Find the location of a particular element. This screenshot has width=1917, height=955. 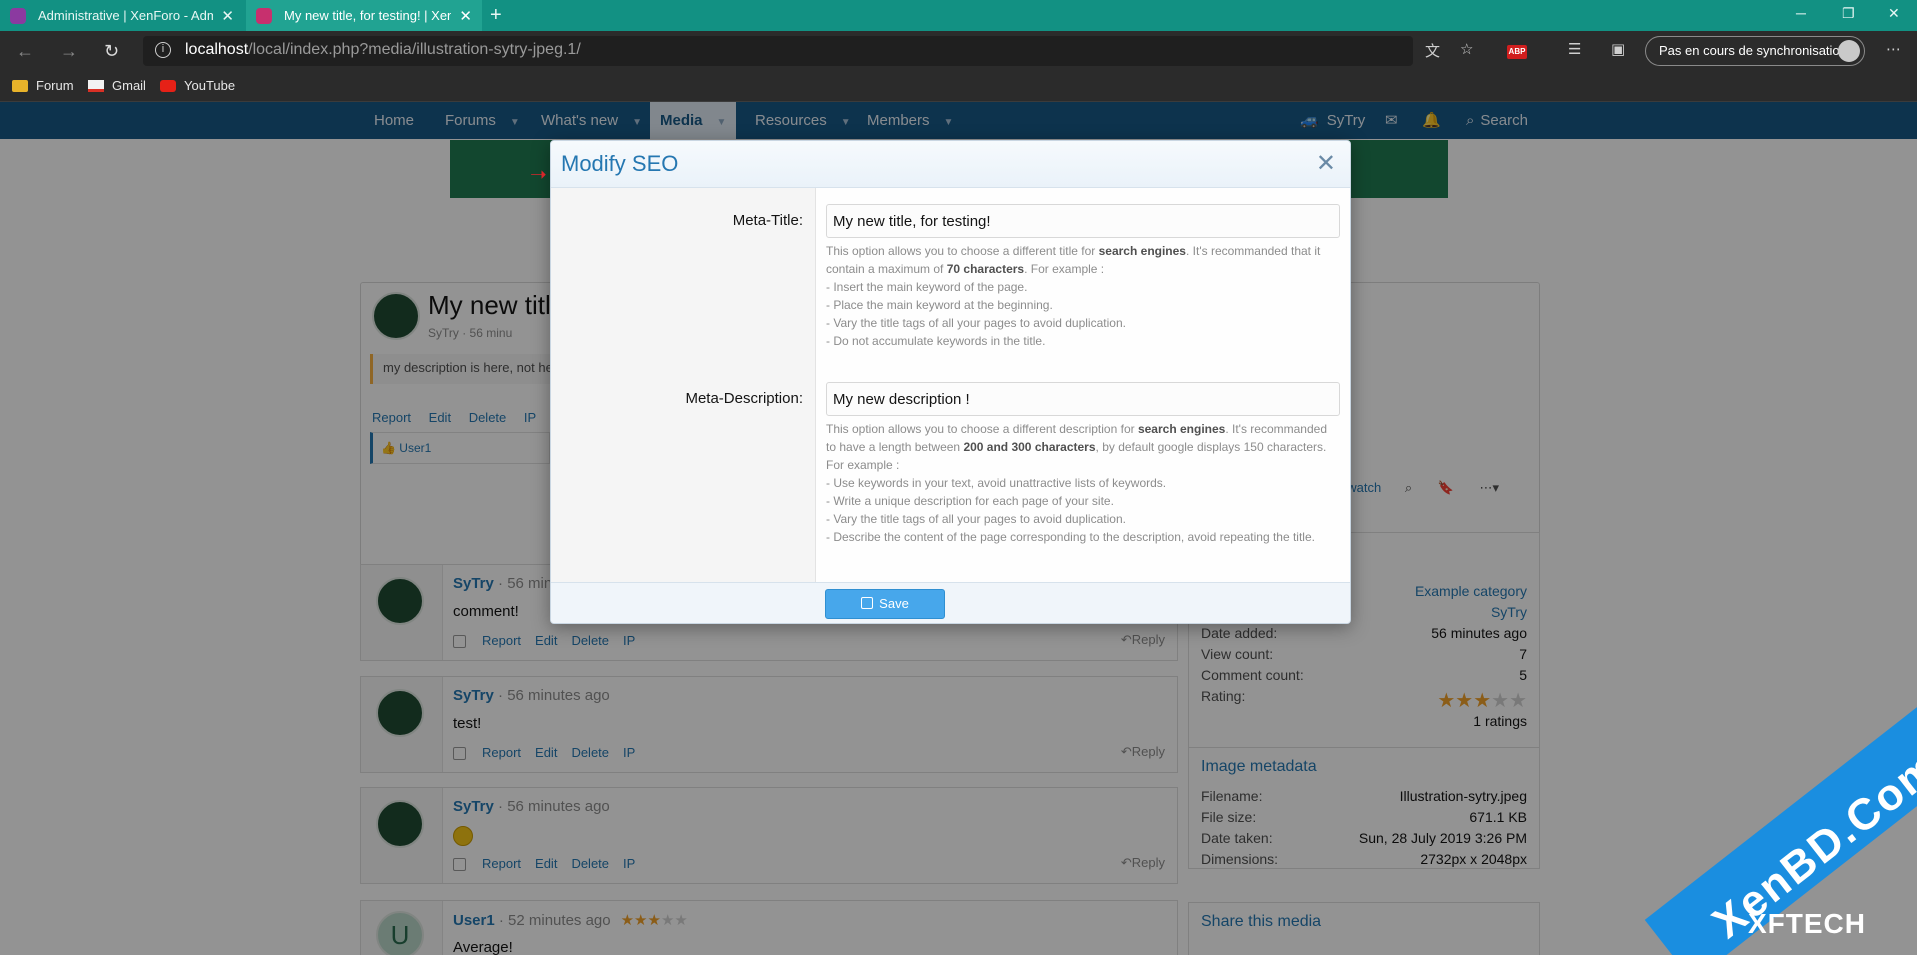

close-icon: ✕ is located at coordinates (1326, 163).